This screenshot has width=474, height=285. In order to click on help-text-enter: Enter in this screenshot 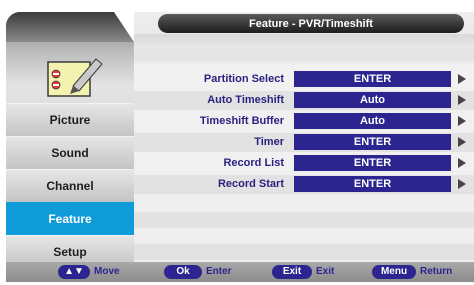, I will do `click(219, 271)`.